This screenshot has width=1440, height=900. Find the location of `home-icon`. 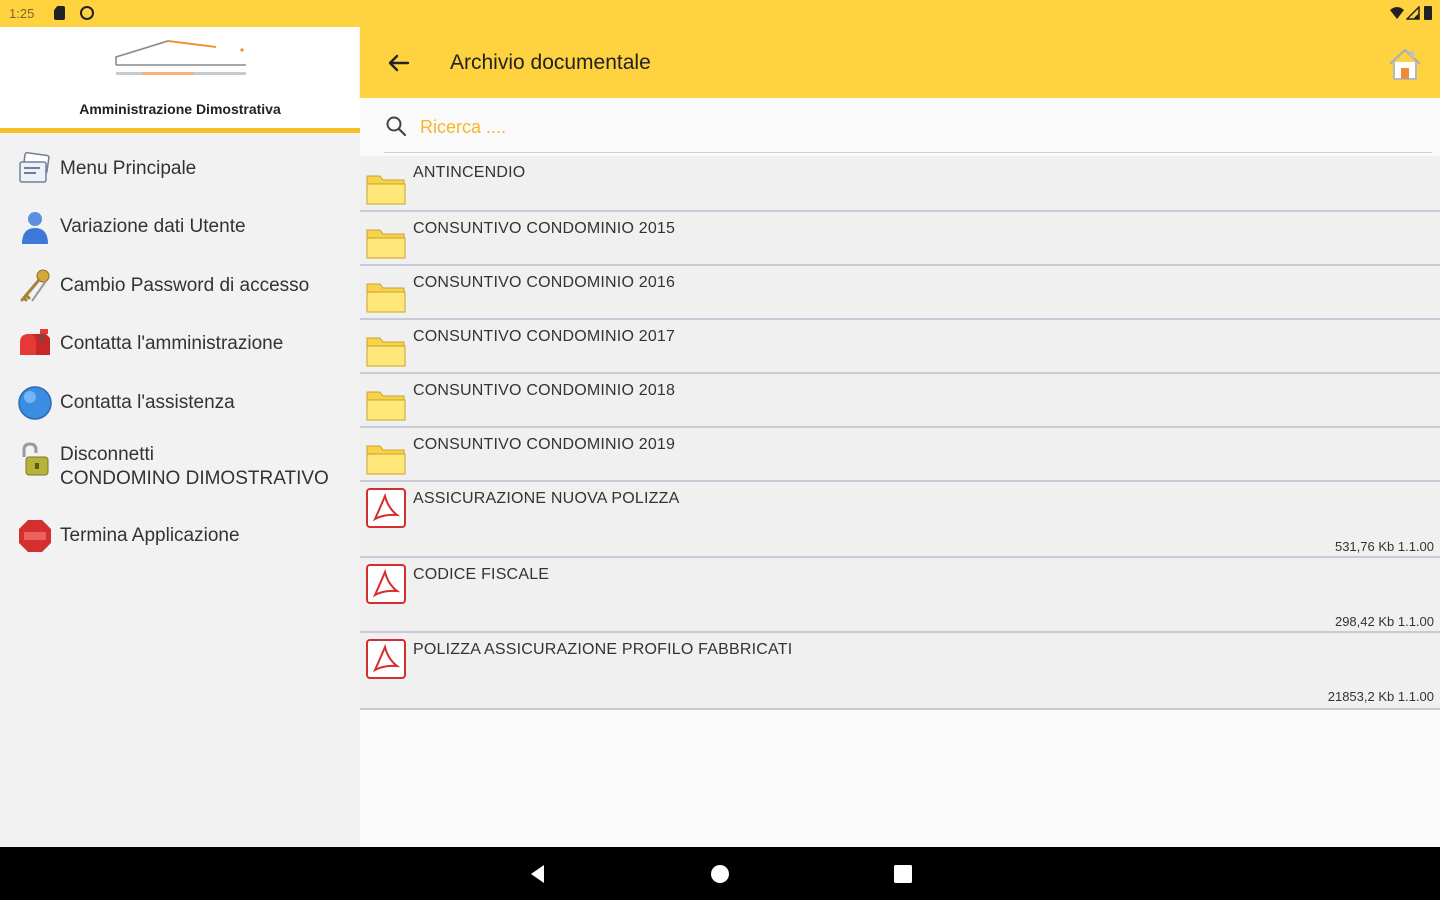

home-icon is located at coordinates (1405, 64).